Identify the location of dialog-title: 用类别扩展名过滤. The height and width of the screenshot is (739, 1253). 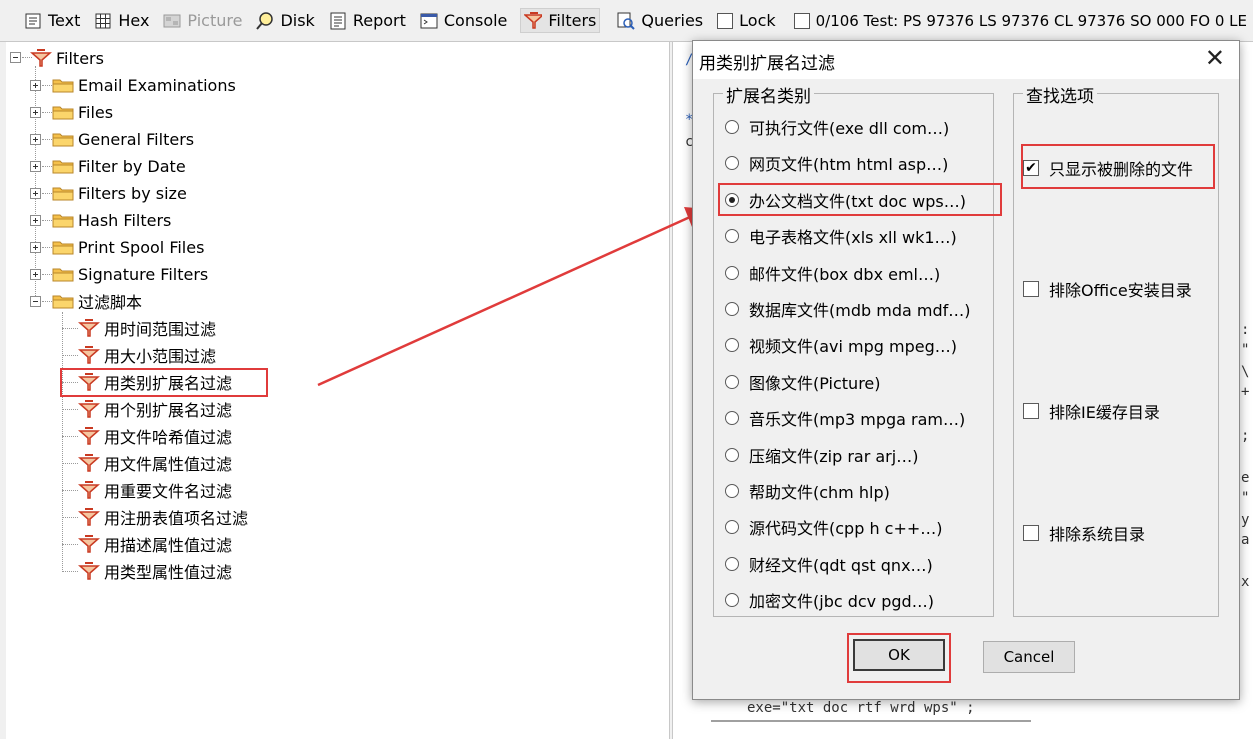
(767, 64).